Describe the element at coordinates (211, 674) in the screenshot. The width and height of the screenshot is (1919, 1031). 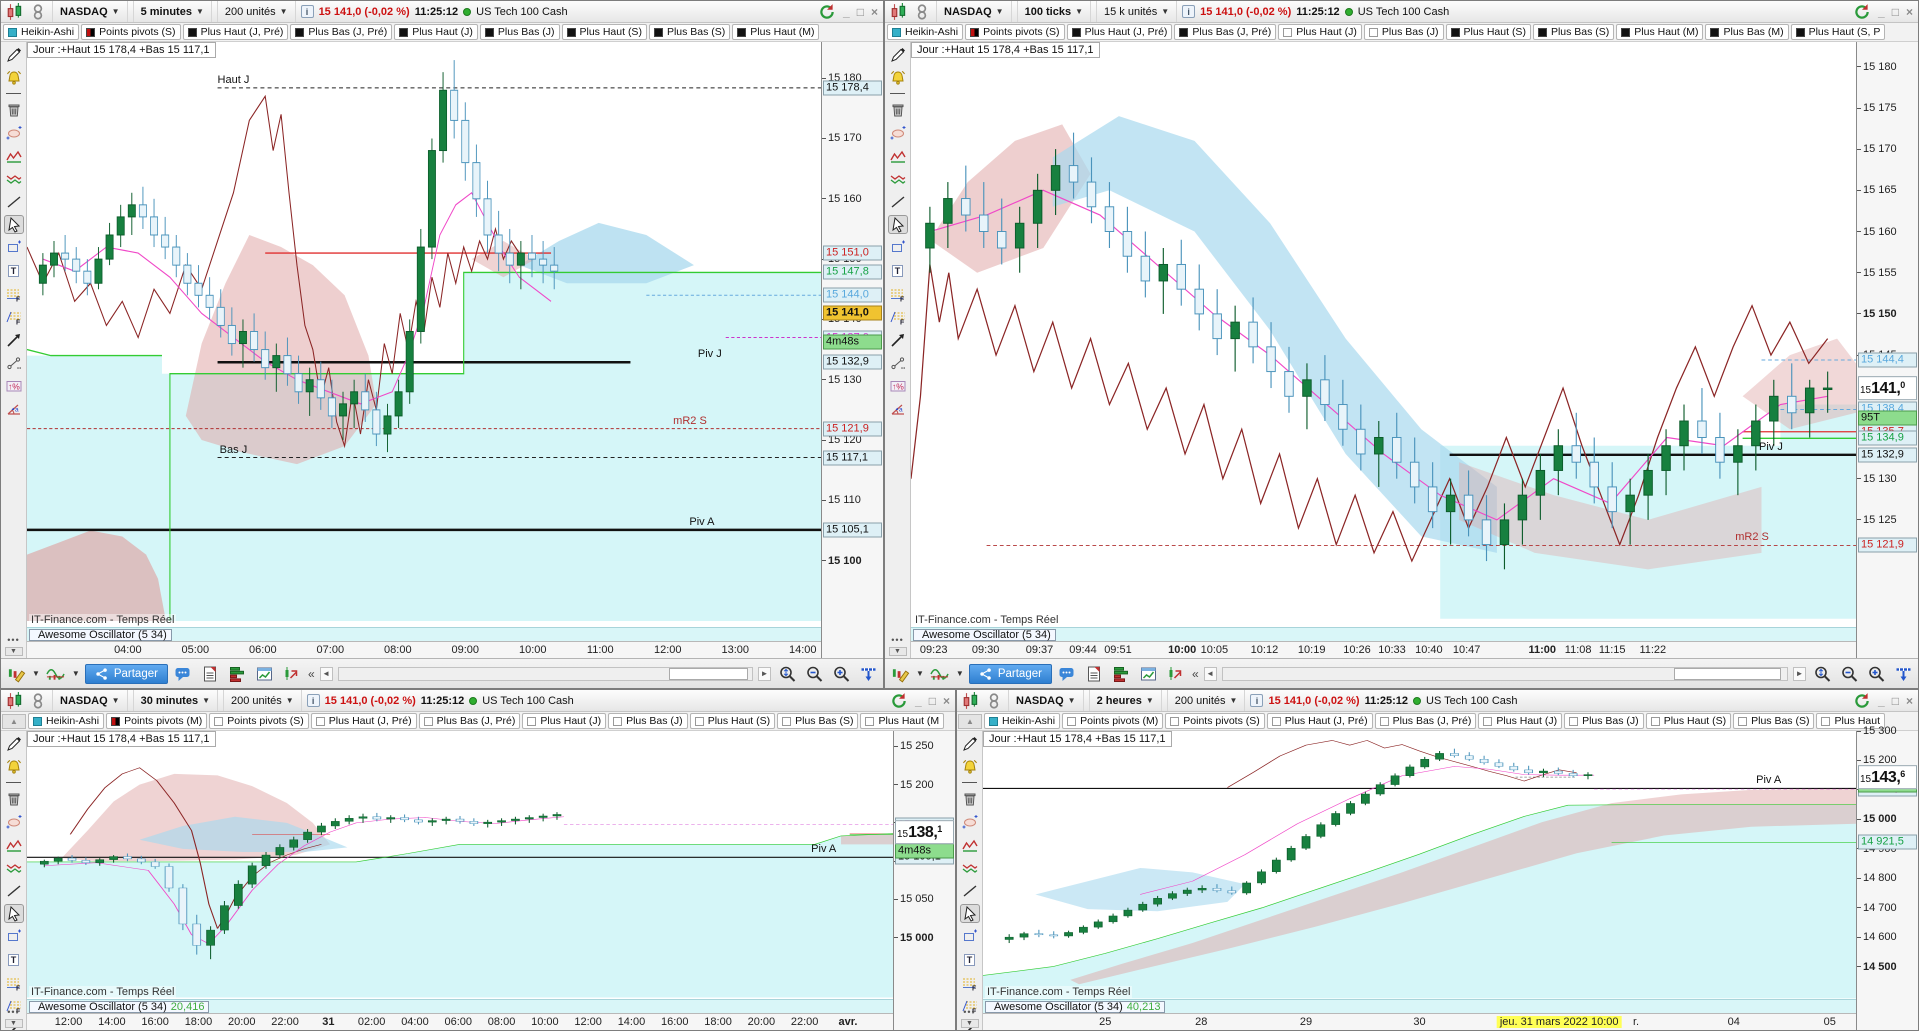
I see `news-document-icon` at that location.